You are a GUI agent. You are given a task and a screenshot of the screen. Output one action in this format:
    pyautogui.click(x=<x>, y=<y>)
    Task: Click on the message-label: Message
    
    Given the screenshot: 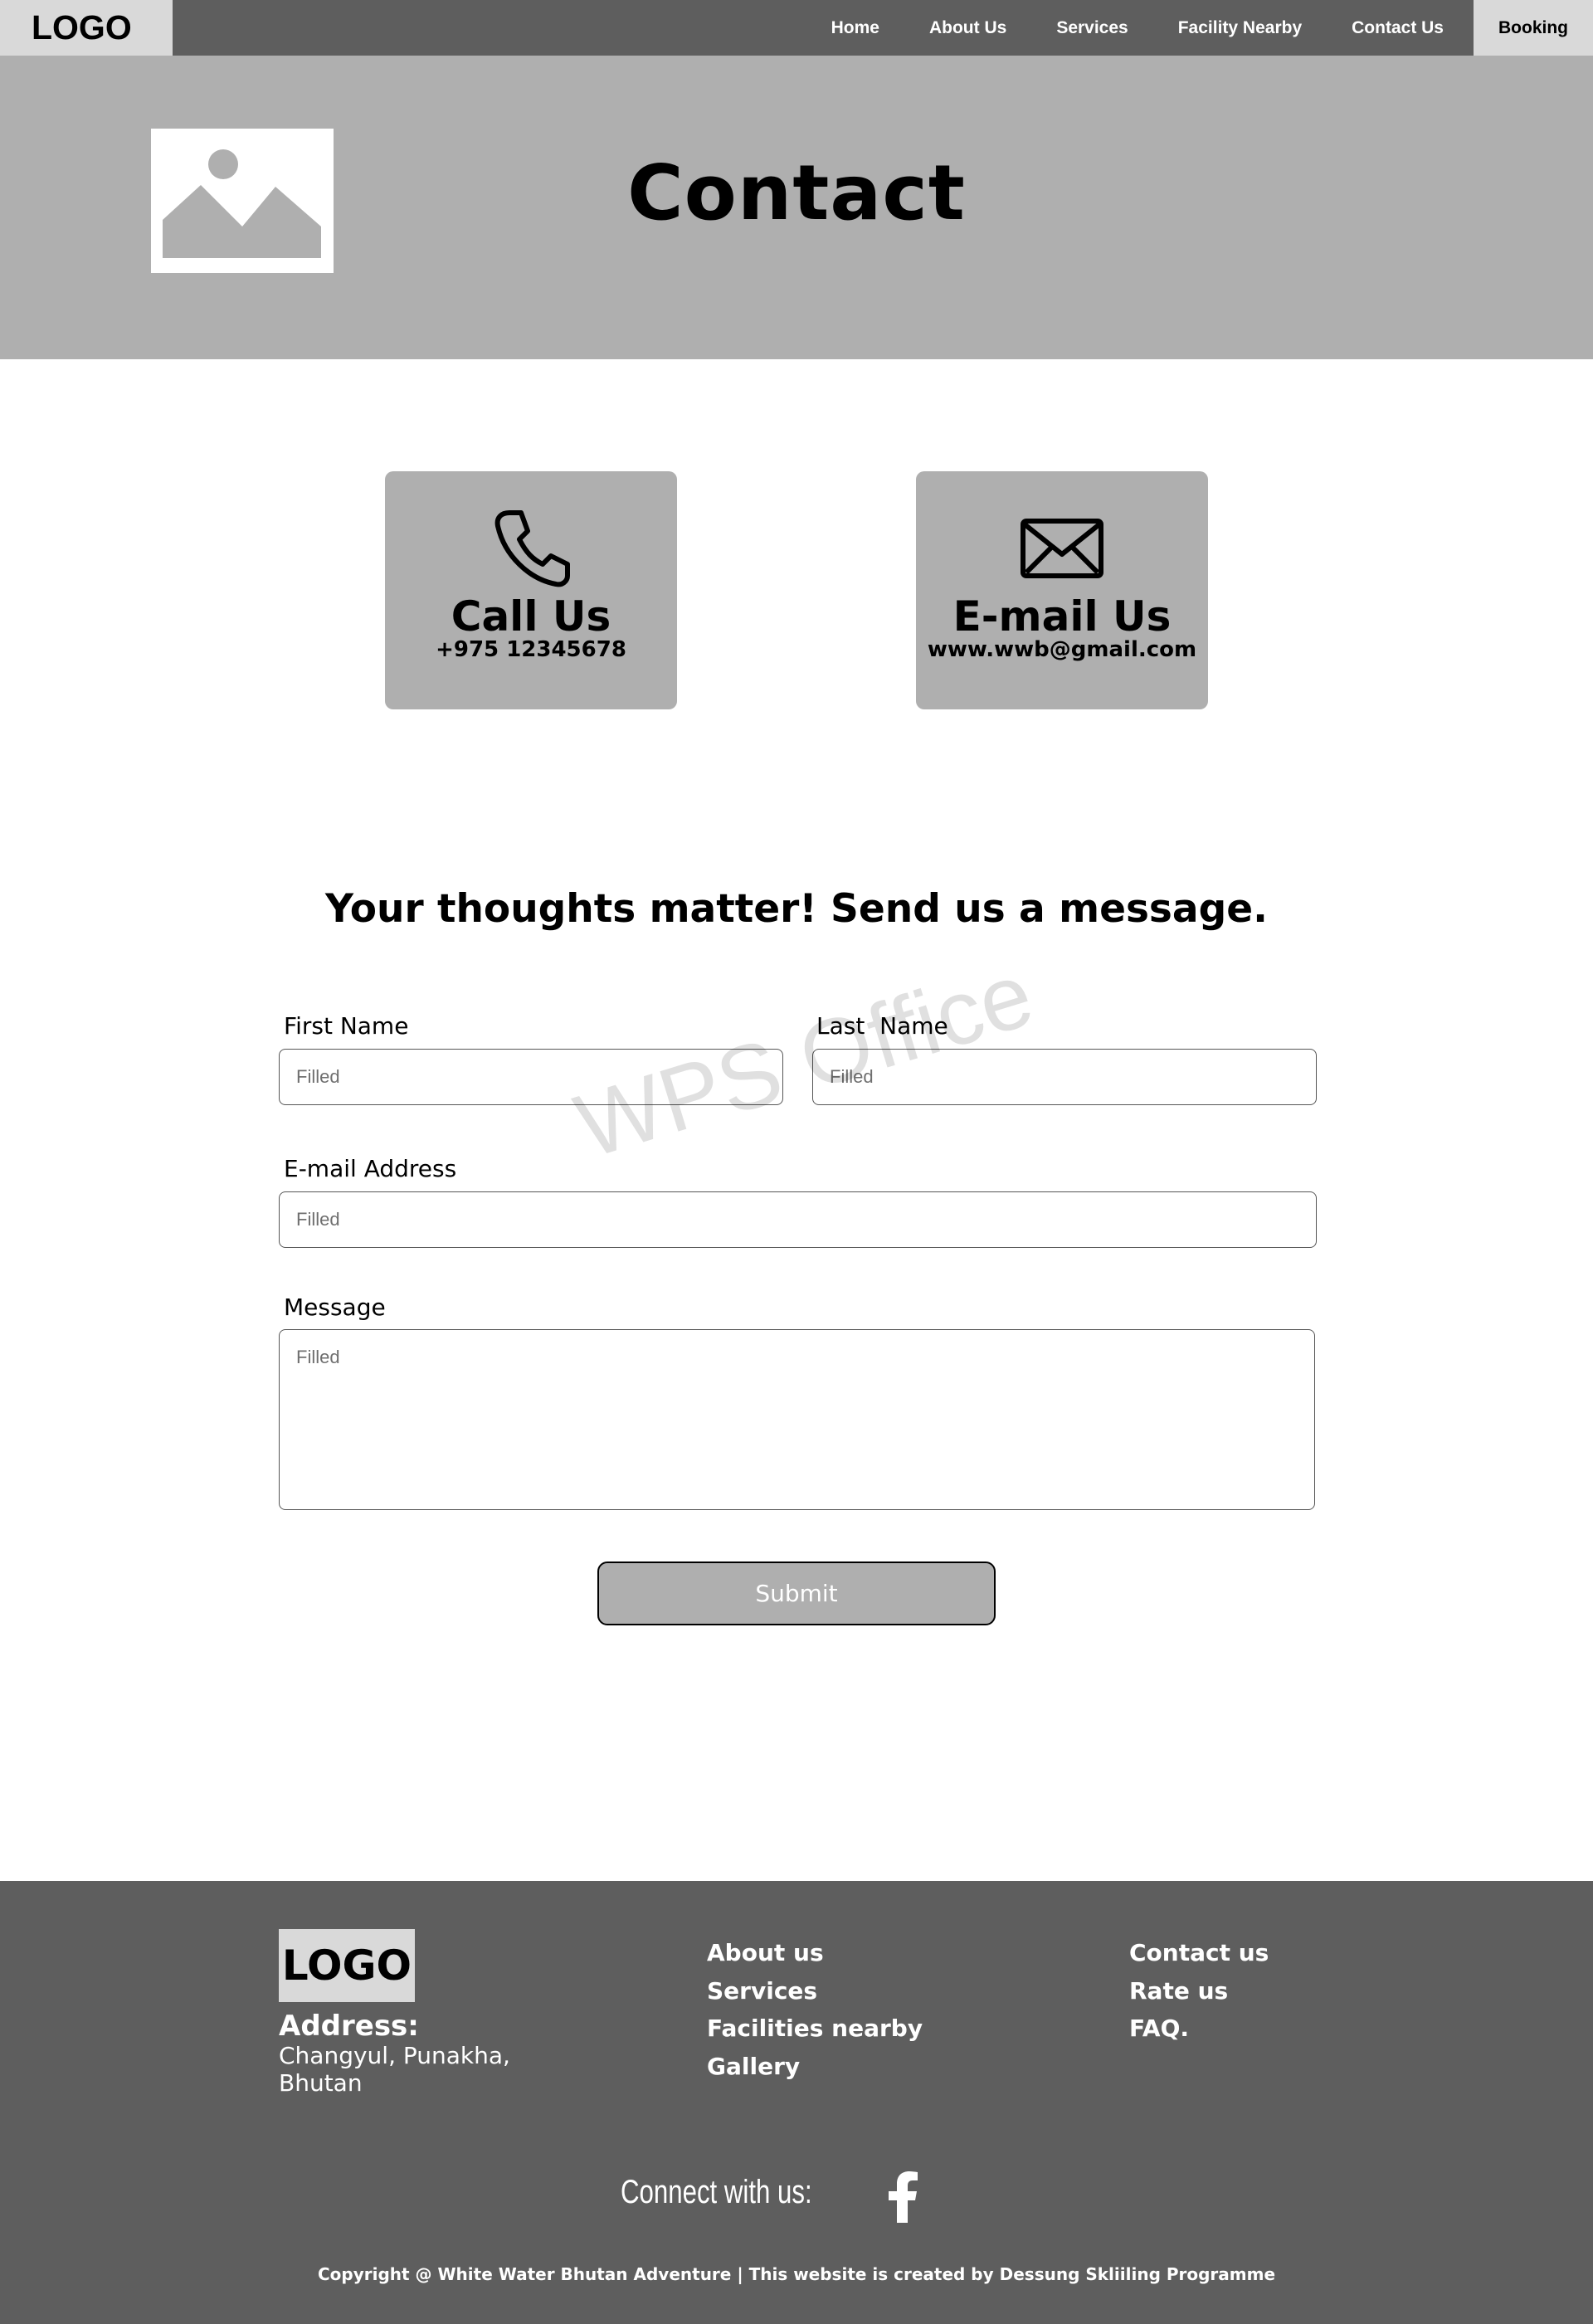 What is the action you would take?
    pyautogui.click(x=335, y=1307)
    